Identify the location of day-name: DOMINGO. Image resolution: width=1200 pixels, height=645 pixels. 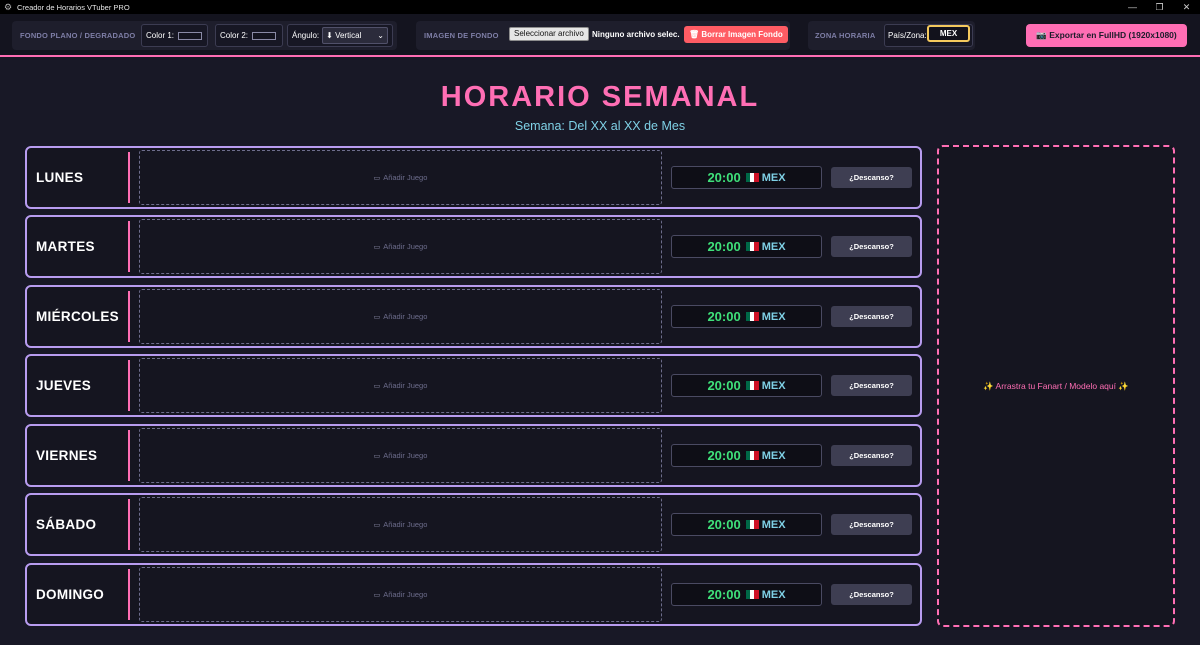
(70, 594).